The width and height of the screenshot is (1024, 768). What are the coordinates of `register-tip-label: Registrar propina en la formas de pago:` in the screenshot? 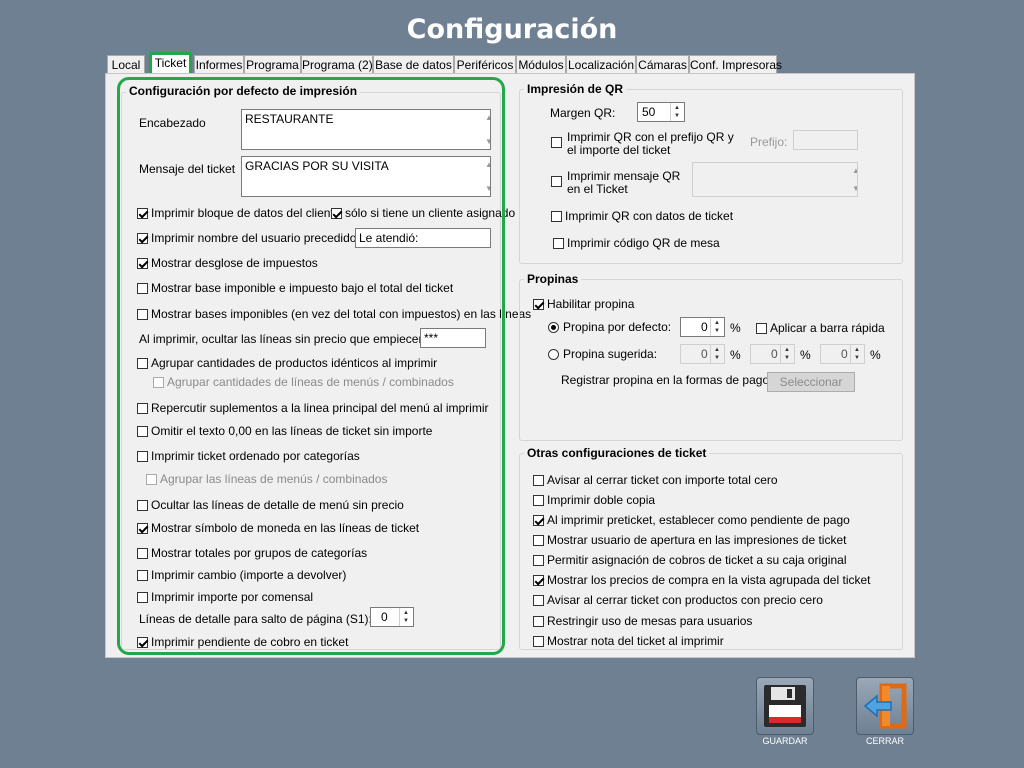 It's located at (667, 380).